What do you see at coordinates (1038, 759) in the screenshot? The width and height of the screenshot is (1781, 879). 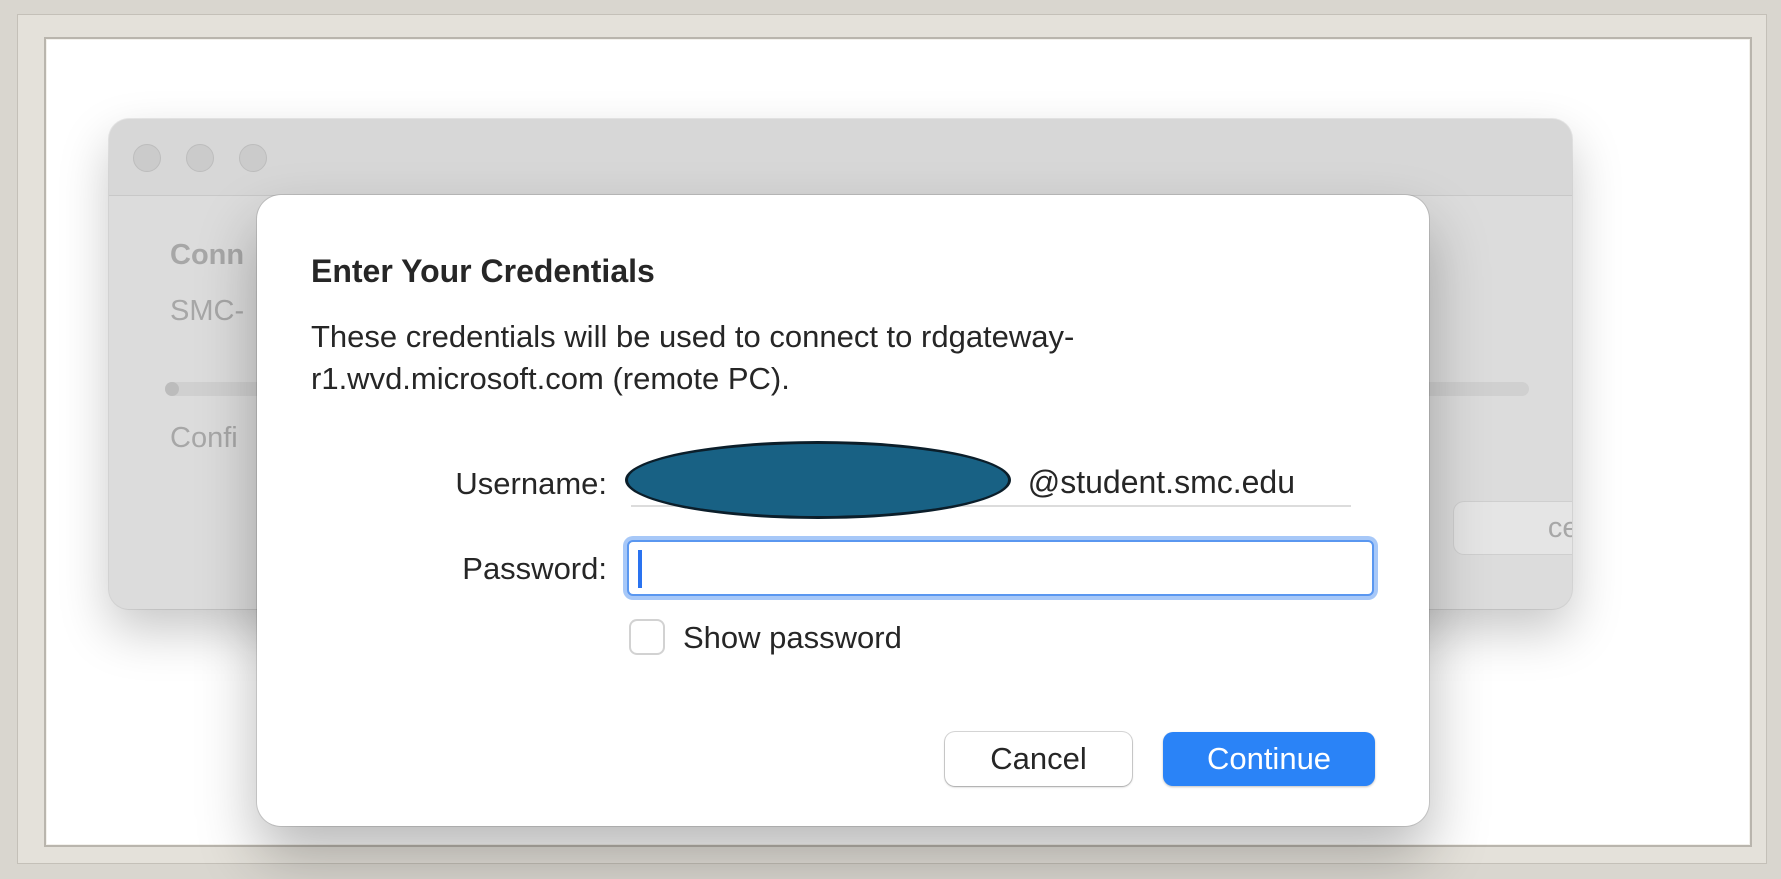 I see `cancel-button: Cancel` at bounding box center [1038, 759].